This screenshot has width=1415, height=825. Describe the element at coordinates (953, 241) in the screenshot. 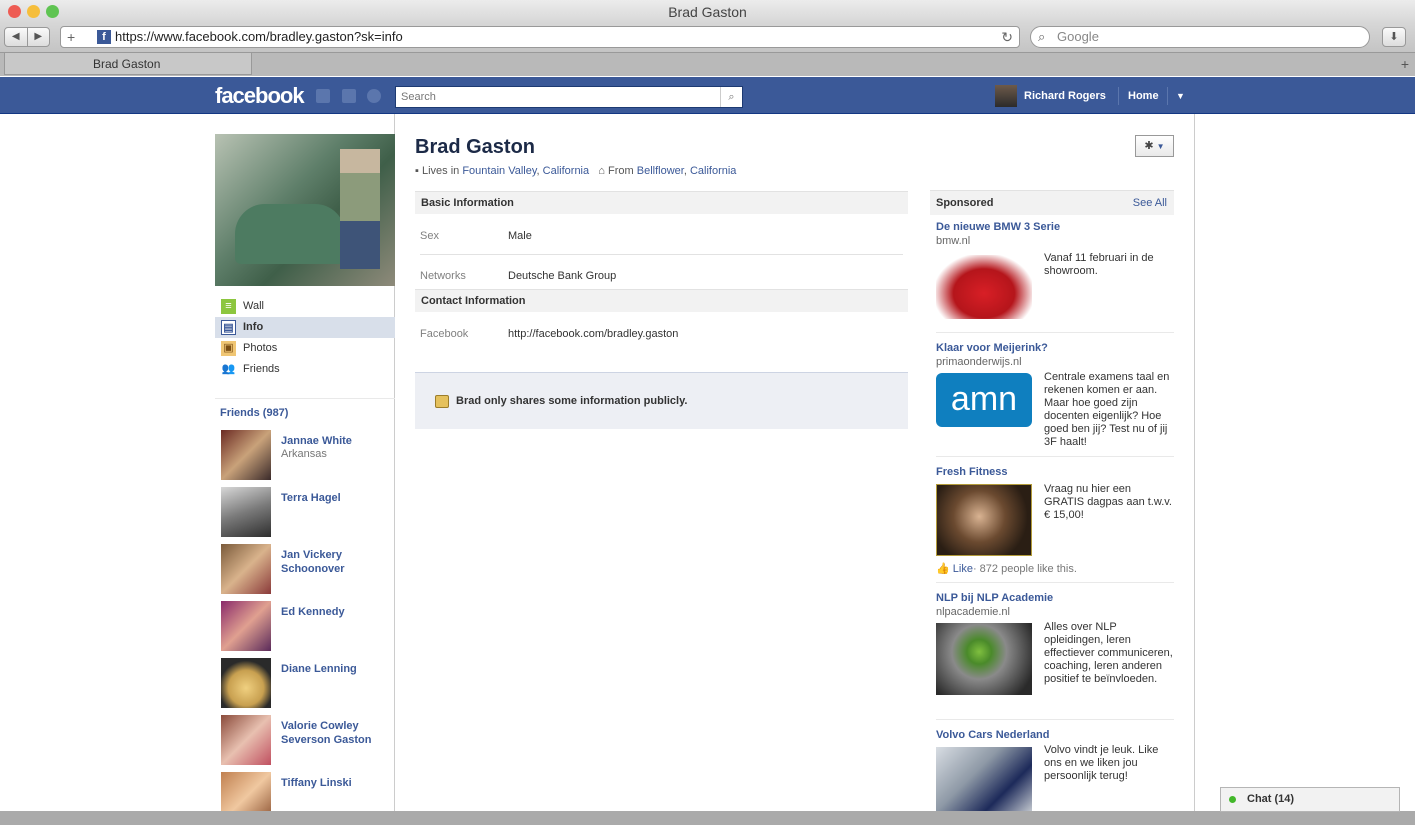

I see `ad-domain: bmw.nl` at that location.